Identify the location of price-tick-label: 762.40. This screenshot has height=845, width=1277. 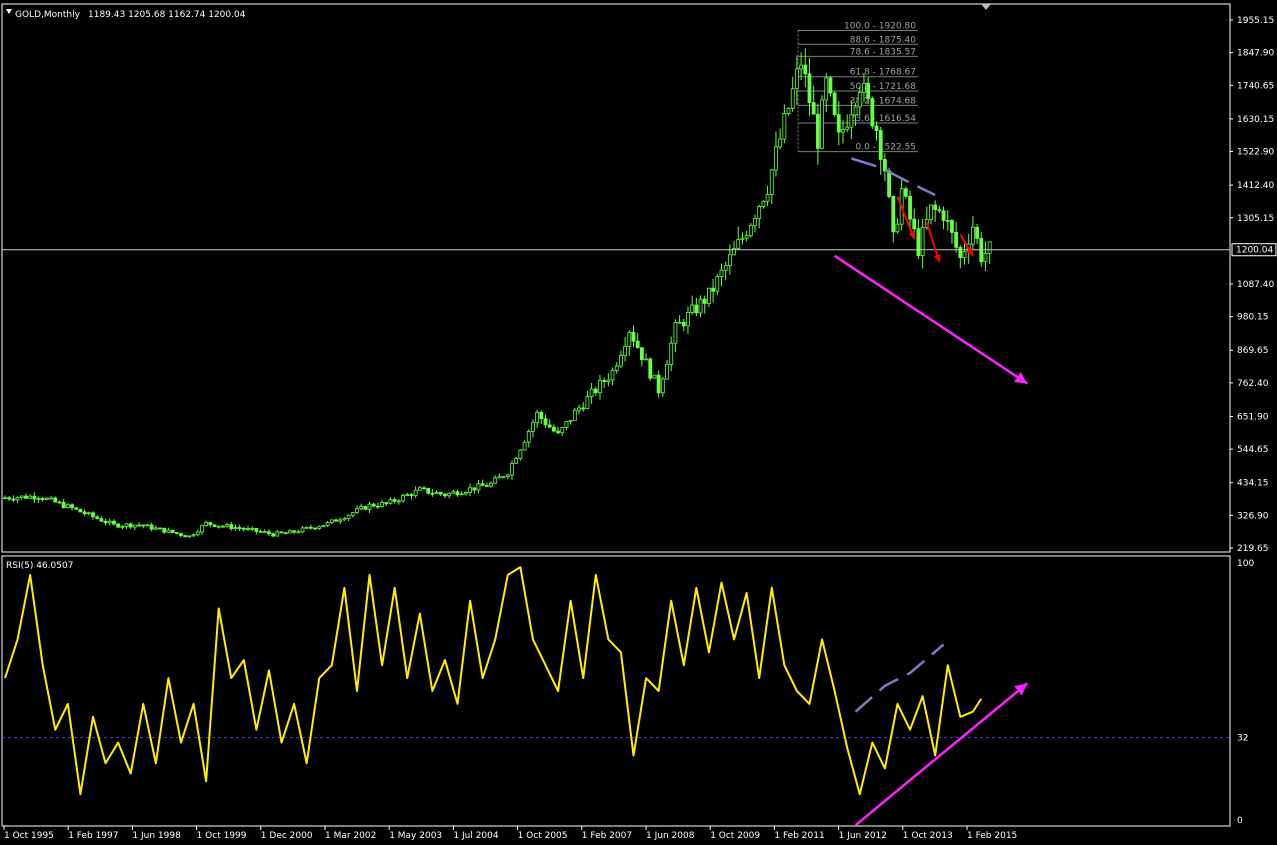
(1253, 384).